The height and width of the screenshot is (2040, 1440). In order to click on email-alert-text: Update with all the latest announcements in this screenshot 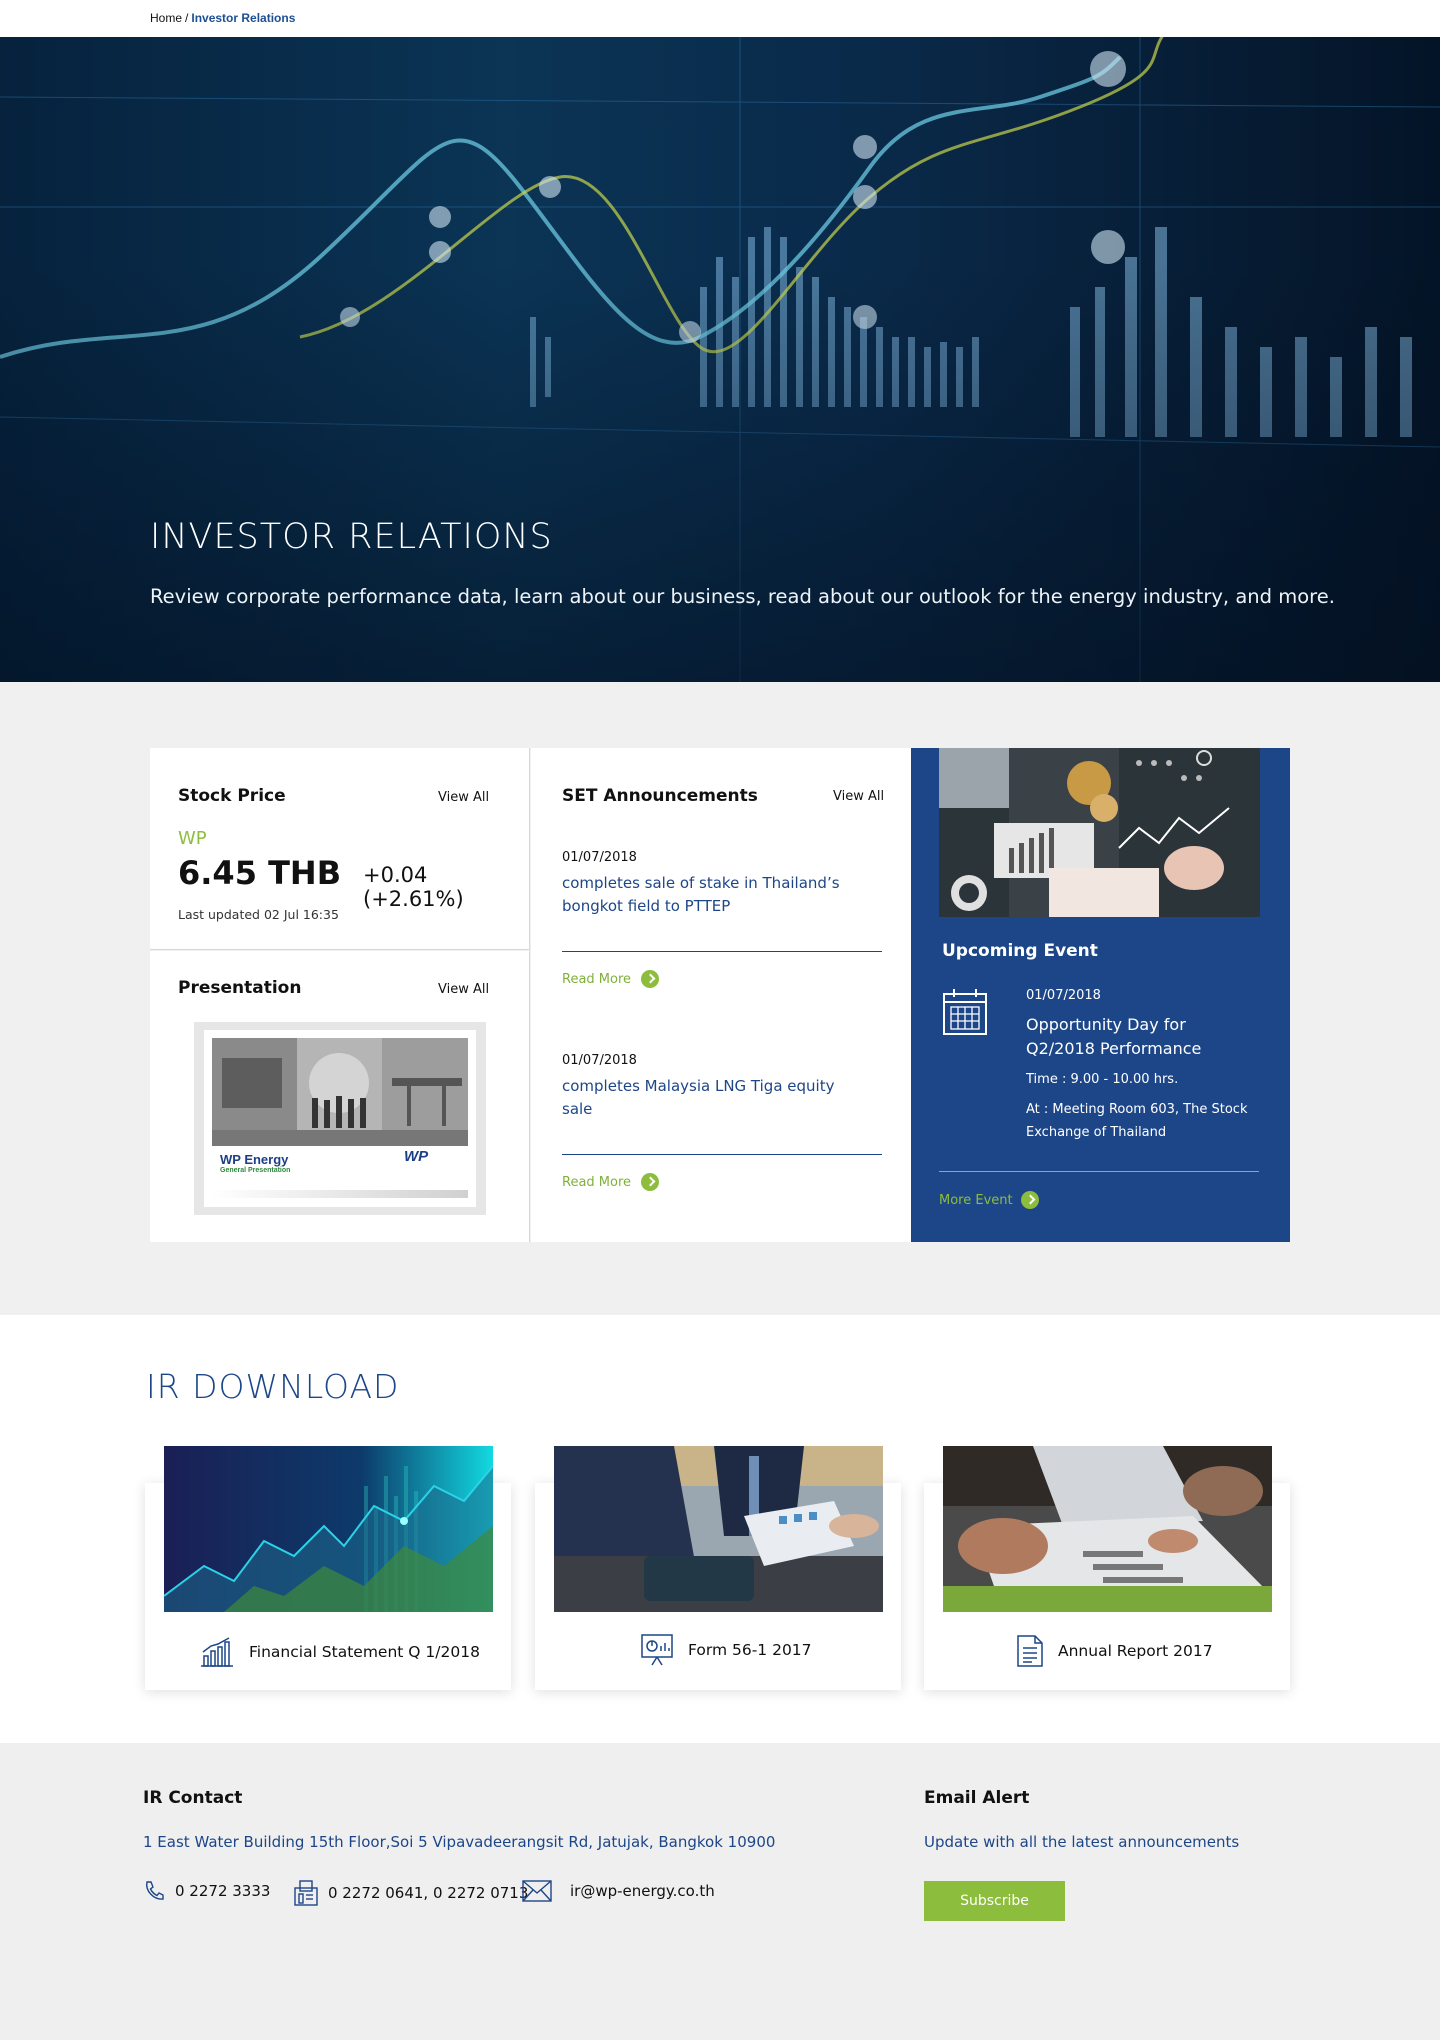, I will do `click(1082, 1842)`.